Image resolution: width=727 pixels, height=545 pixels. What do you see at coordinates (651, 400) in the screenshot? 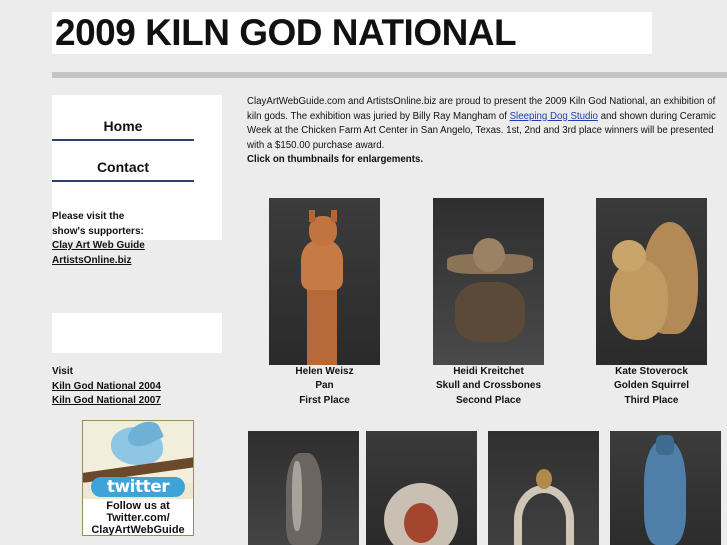
I see `award-place: Third Place` at bounding box center [651, 400].